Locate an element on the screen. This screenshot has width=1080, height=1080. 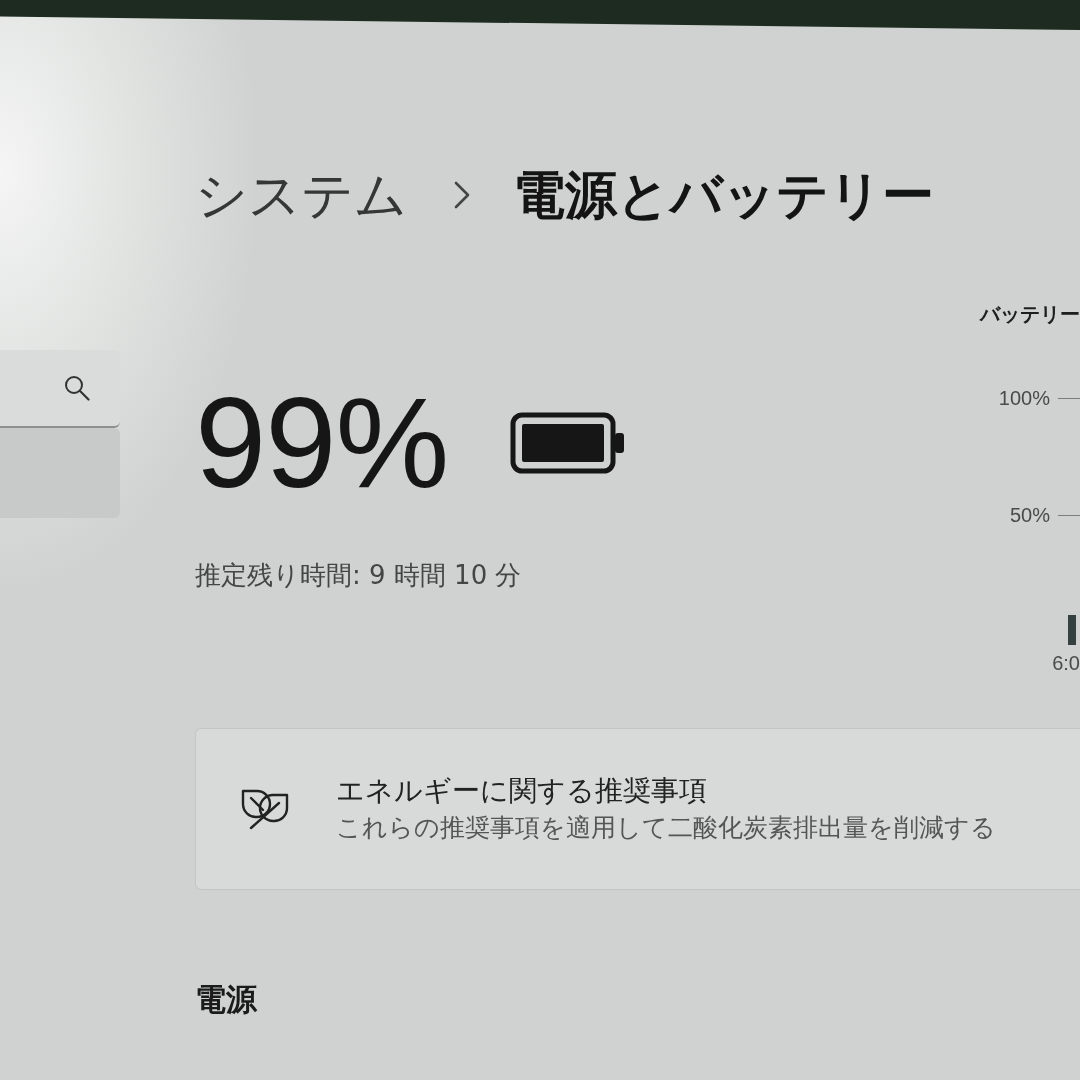
settings-card: エネルギーに関する推奨事項 これらの推奨事項を適用して二酸化炭素排出量を削減する is located at coordinates (637, 809).